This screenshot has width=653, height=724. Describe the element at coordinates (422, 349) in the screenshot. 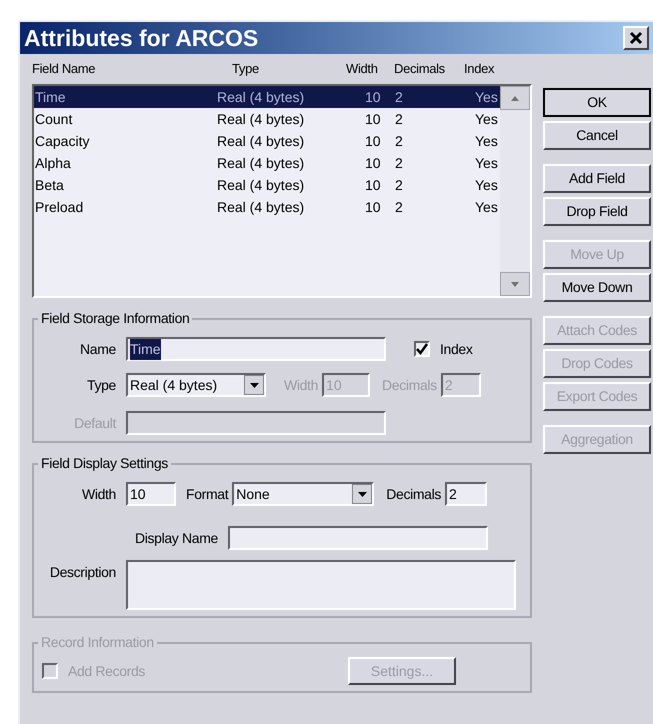

I see `checkbox` at that location.